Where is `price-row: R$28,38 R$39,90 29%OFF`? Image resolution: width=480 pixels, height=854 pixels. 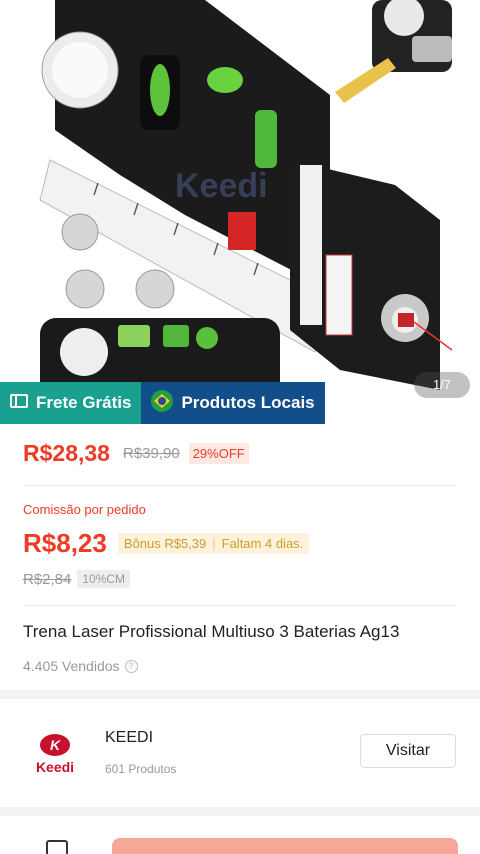
price-row: R$28,38 R$39,90 29%OFF is located at coordinates (136, 453).